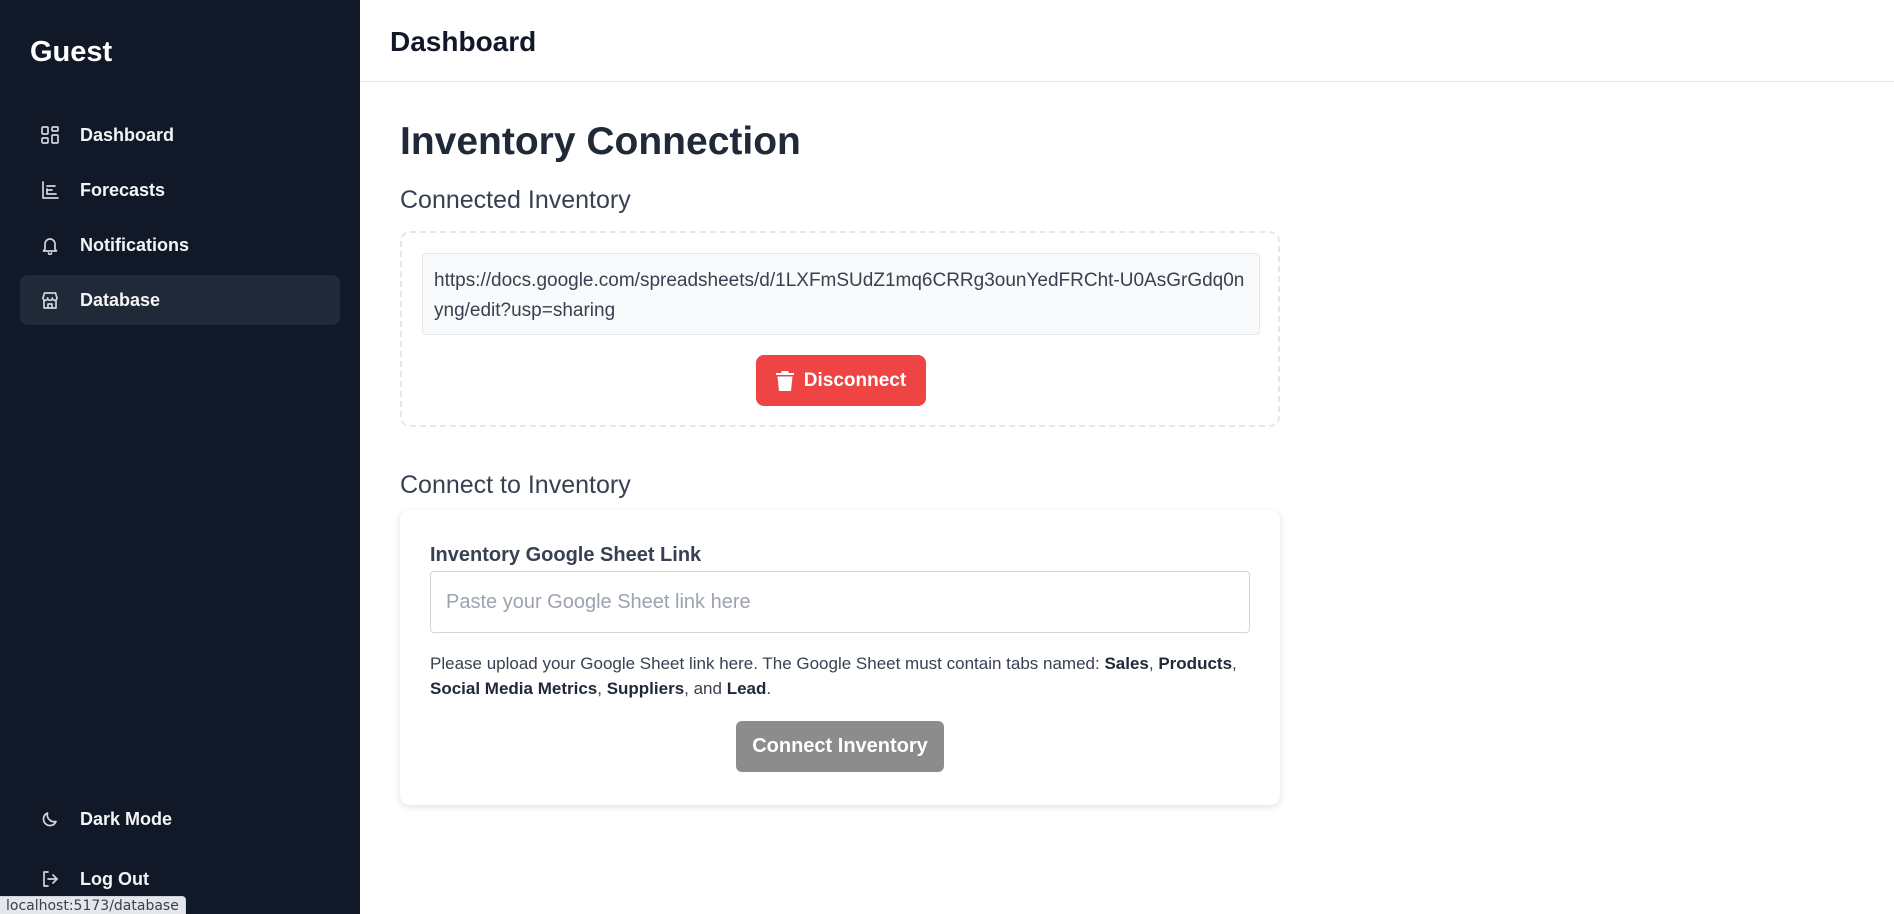  Describe the element at coordinates (180, 300) in the screenshot. I see `sidebar-item-database: Database` at that location.